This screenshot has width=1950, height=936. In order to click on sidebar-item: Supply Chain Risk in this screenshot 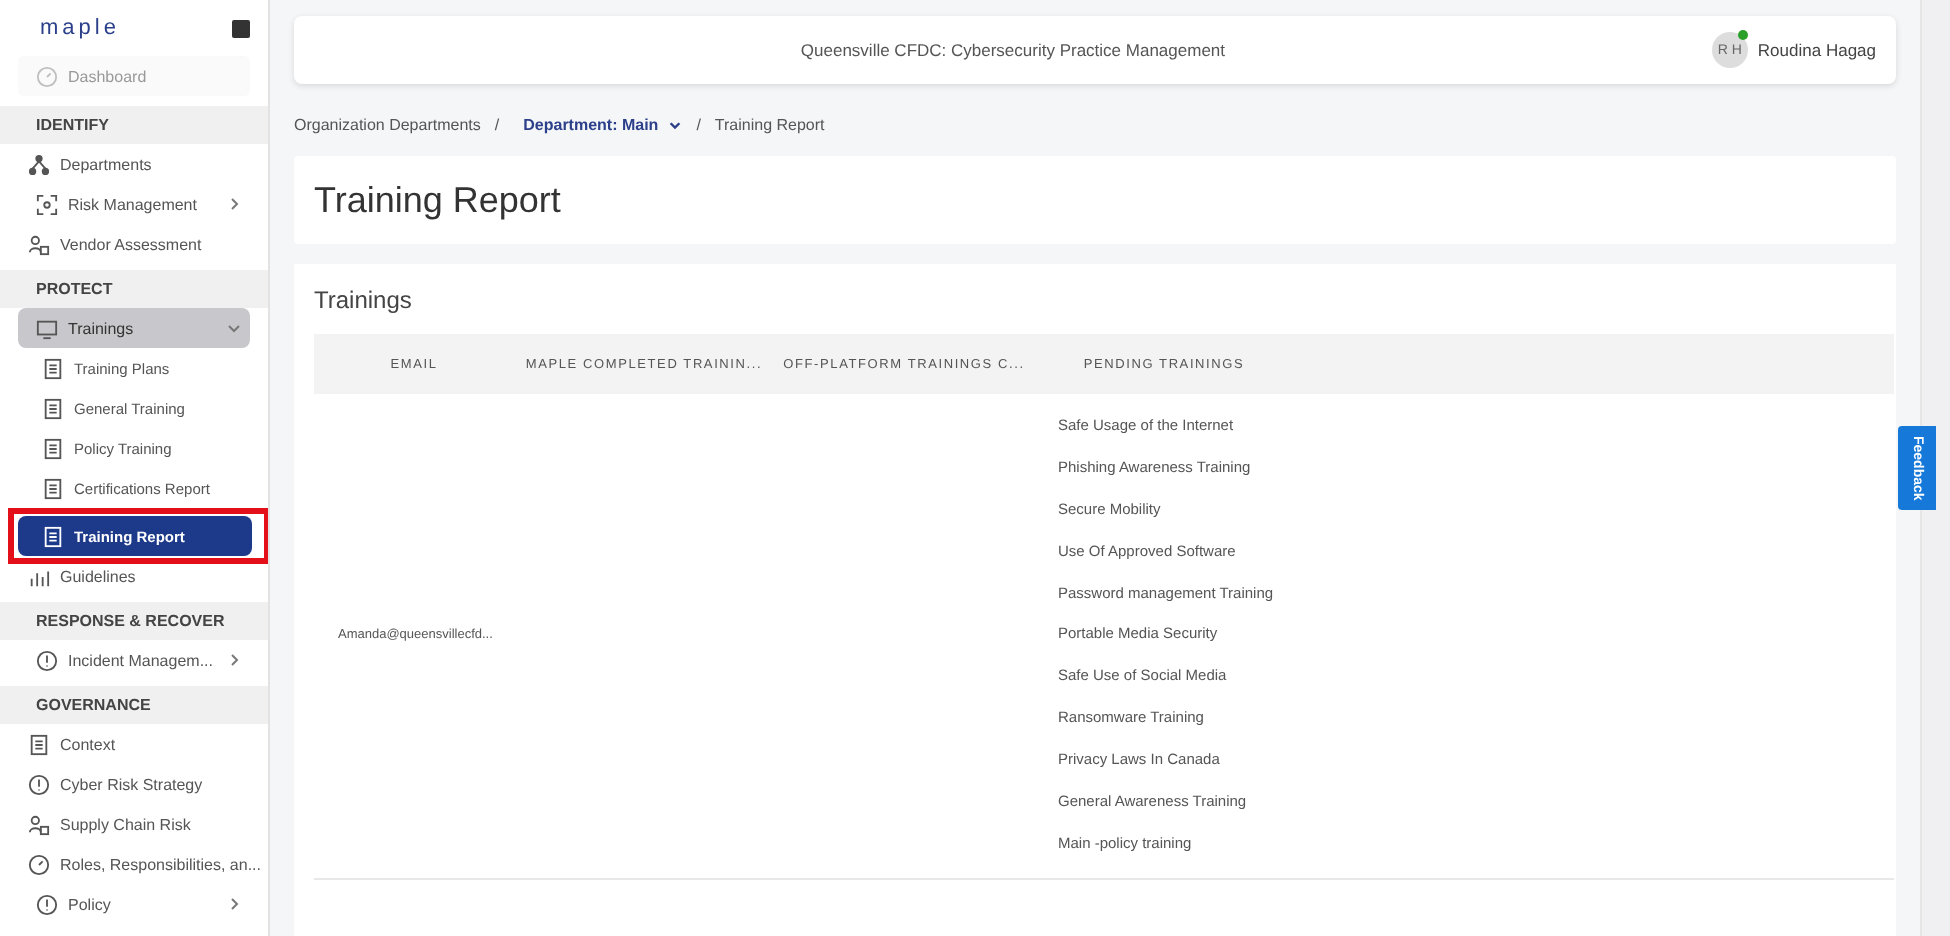, I will do `click(134, 824)`.